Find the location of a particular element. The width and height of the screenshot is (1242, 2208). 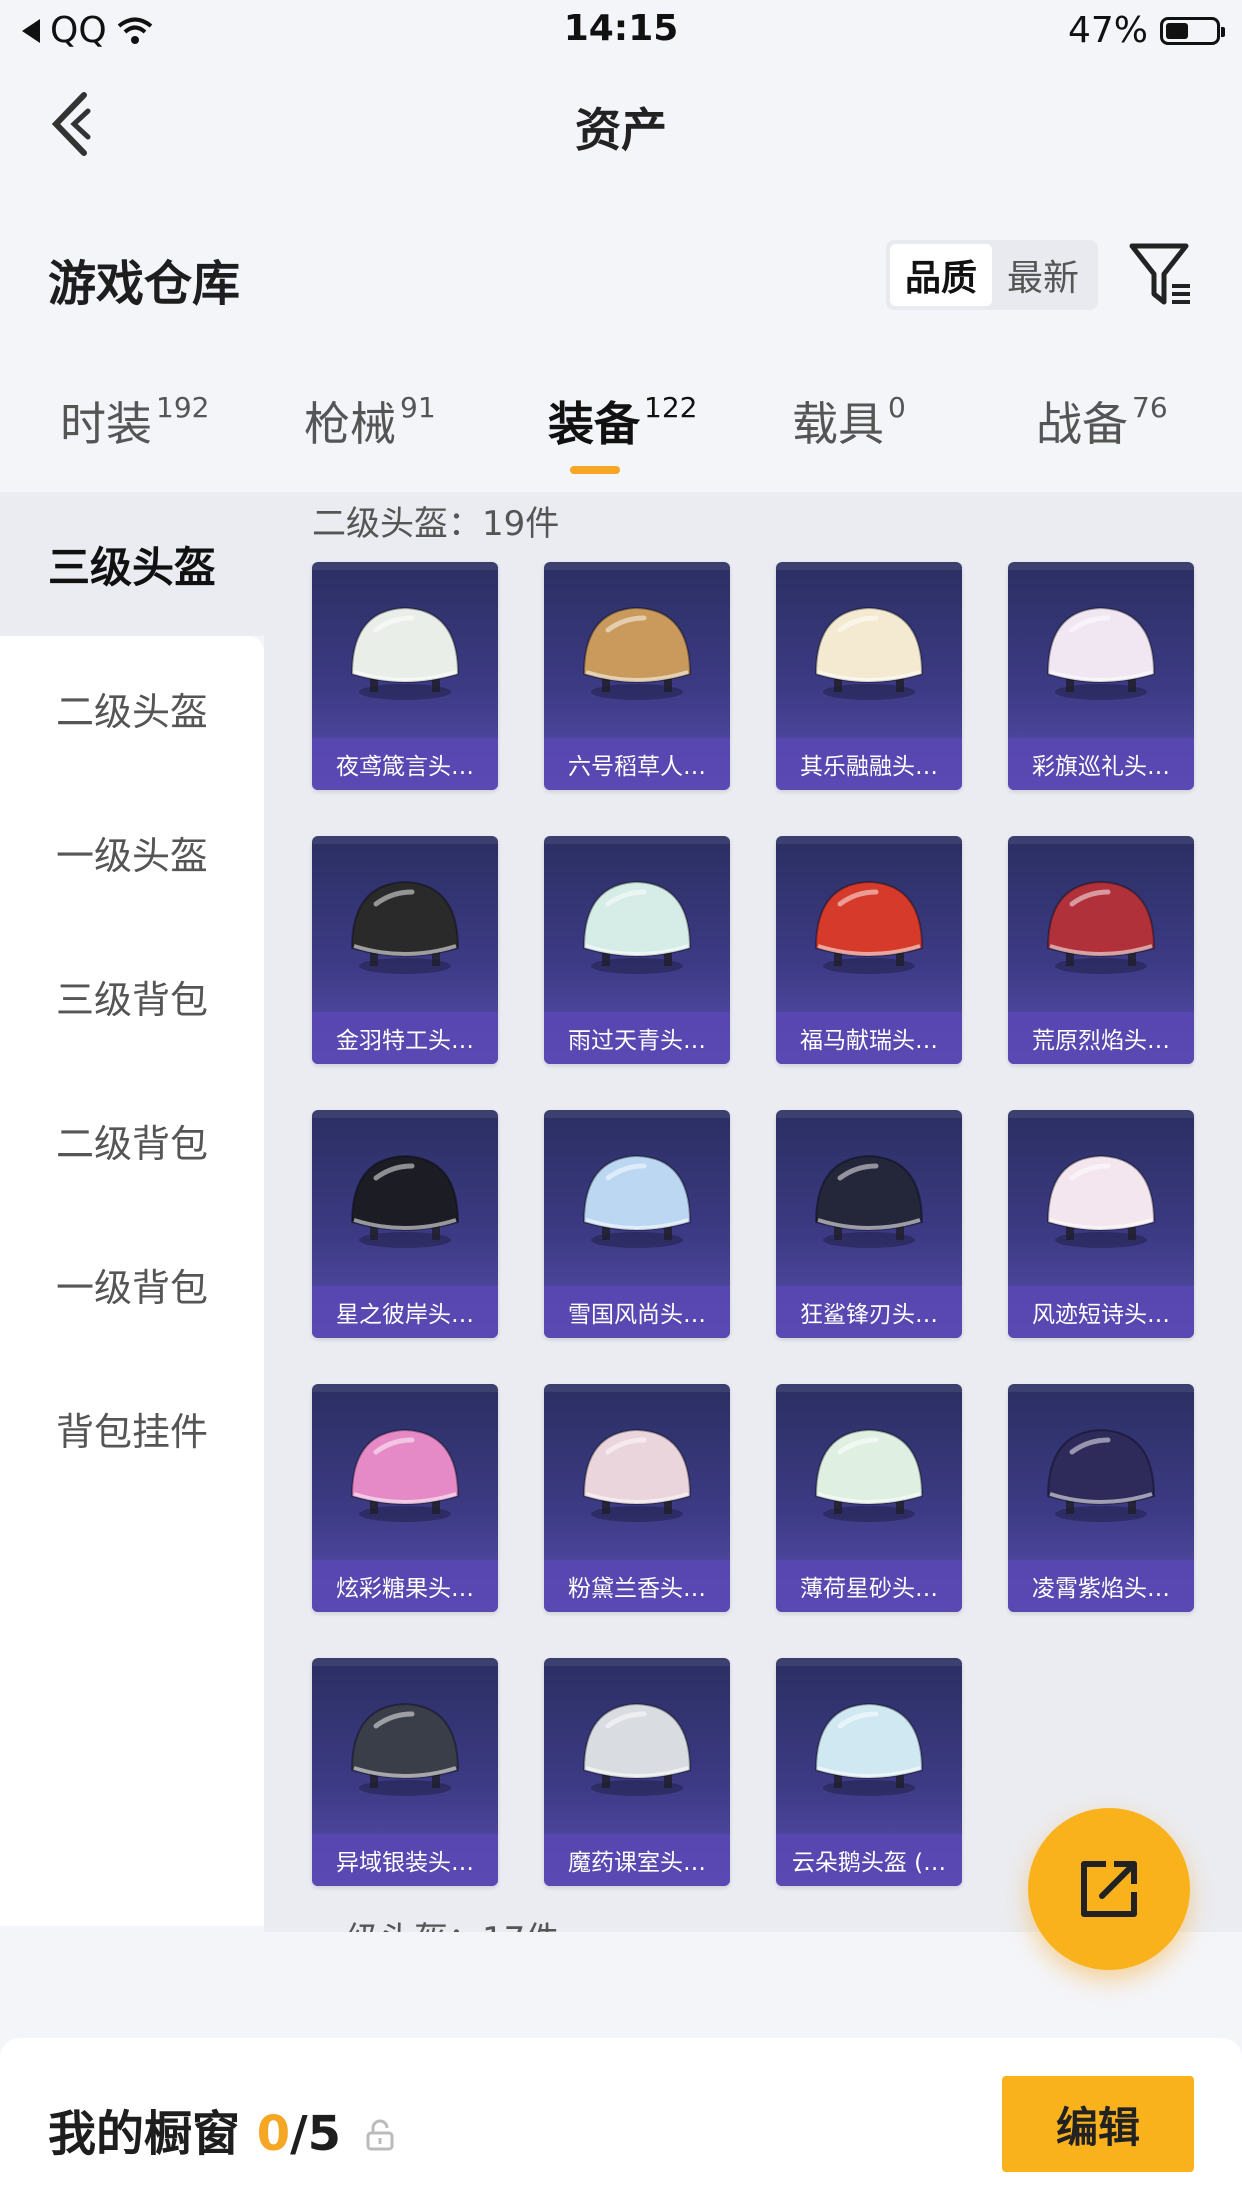

tab-count: 122 is located at coordinates (671, 407).